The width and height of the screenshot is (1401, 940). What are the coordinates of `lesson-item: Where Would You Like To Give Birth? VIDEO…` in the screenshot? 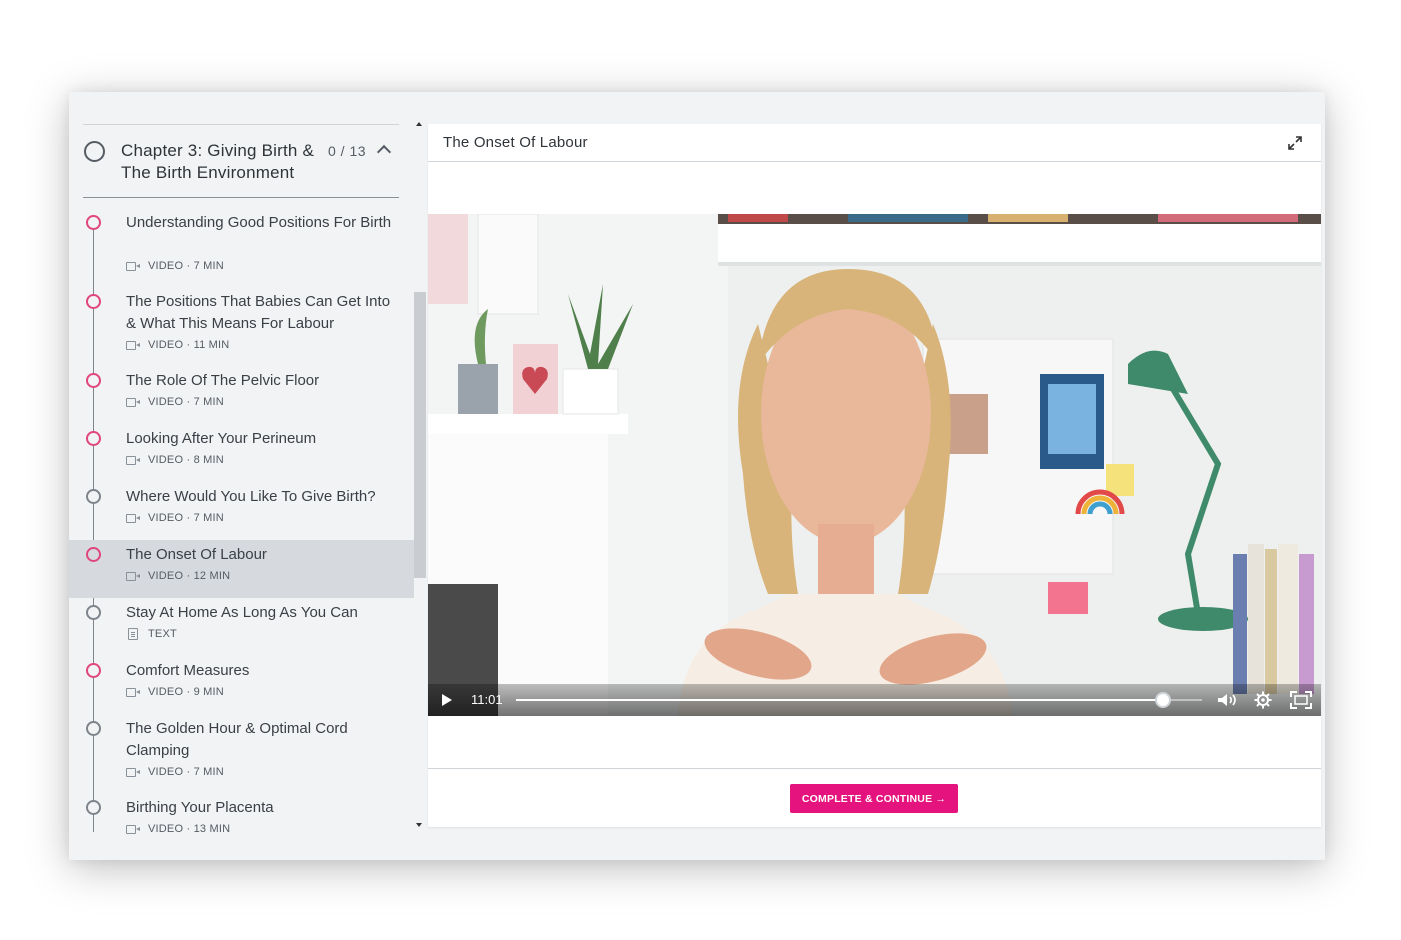 It's located at (241, 511).